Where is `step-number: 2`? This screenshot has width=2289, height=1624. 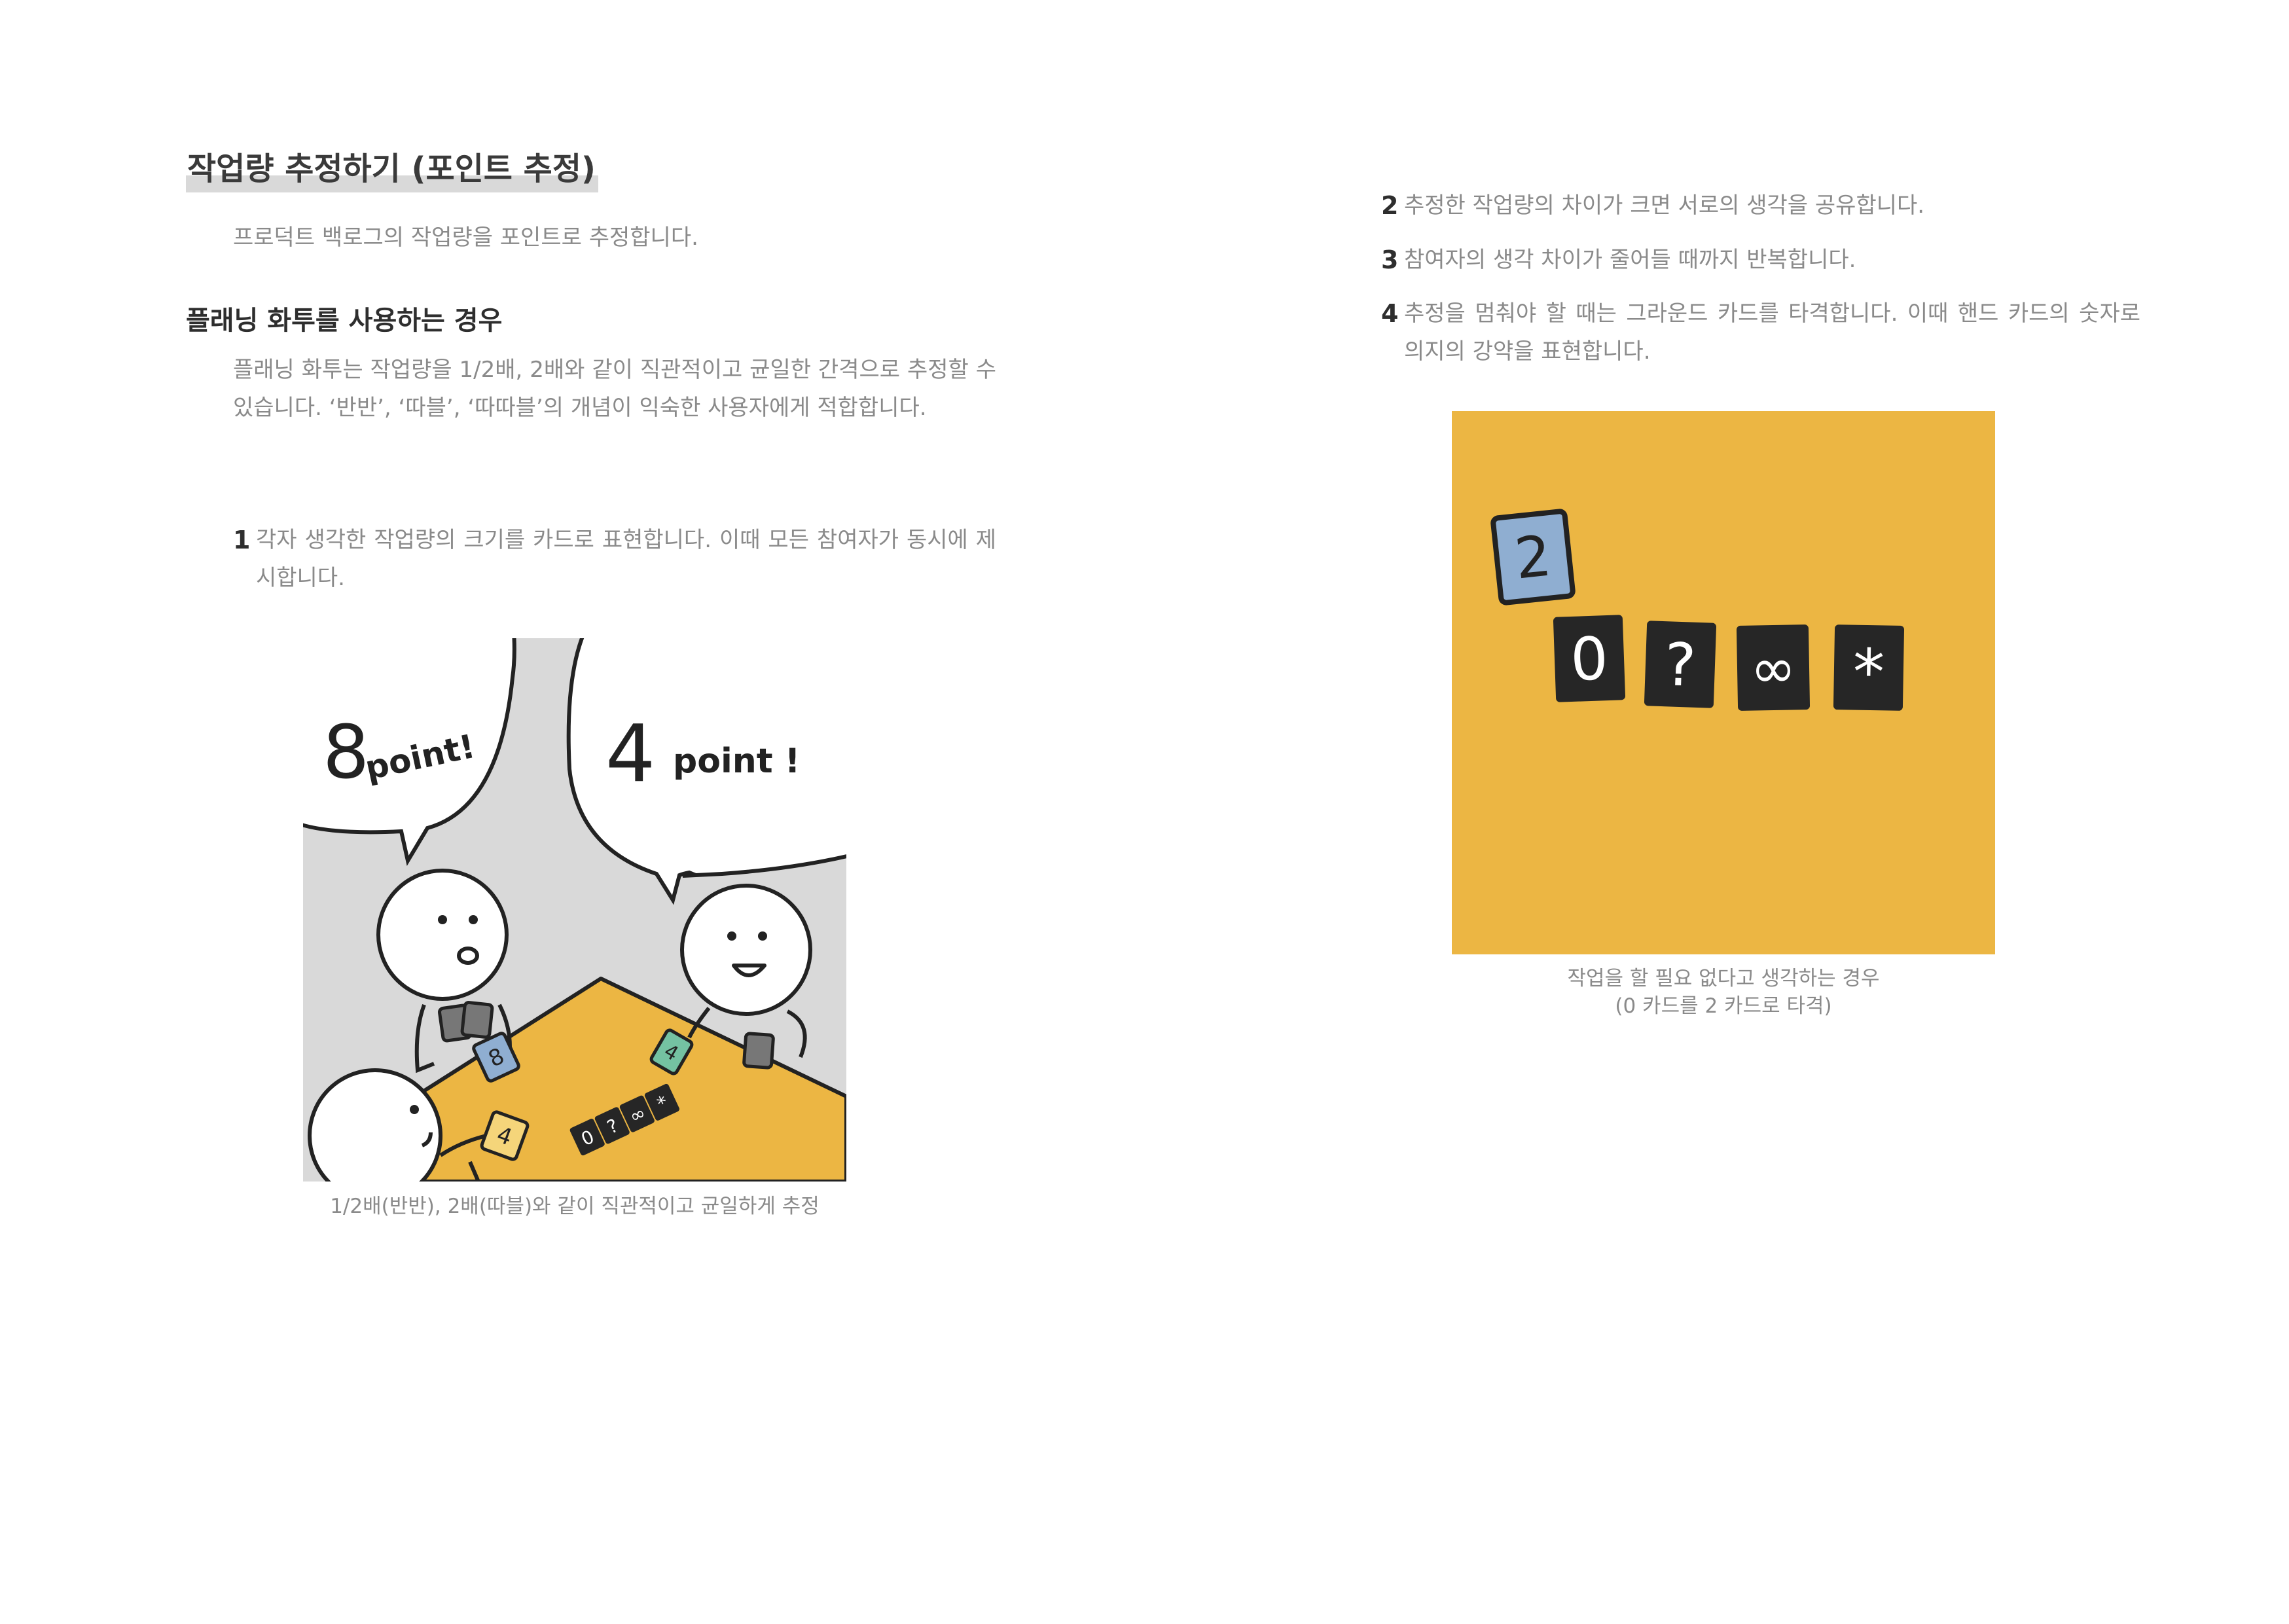 step-number: 2 is located at coordinates (1390, 205).